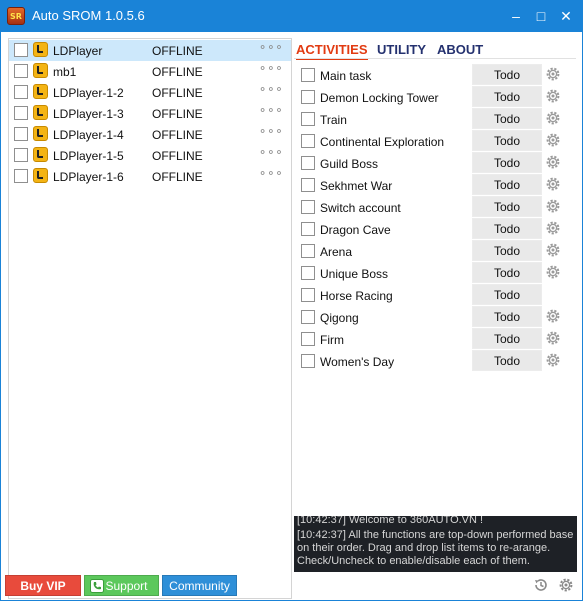  What do you see at coordinates (336, 252) in the screenshot?
I see `activity-label: Arena` at bounding box center [336, 252].